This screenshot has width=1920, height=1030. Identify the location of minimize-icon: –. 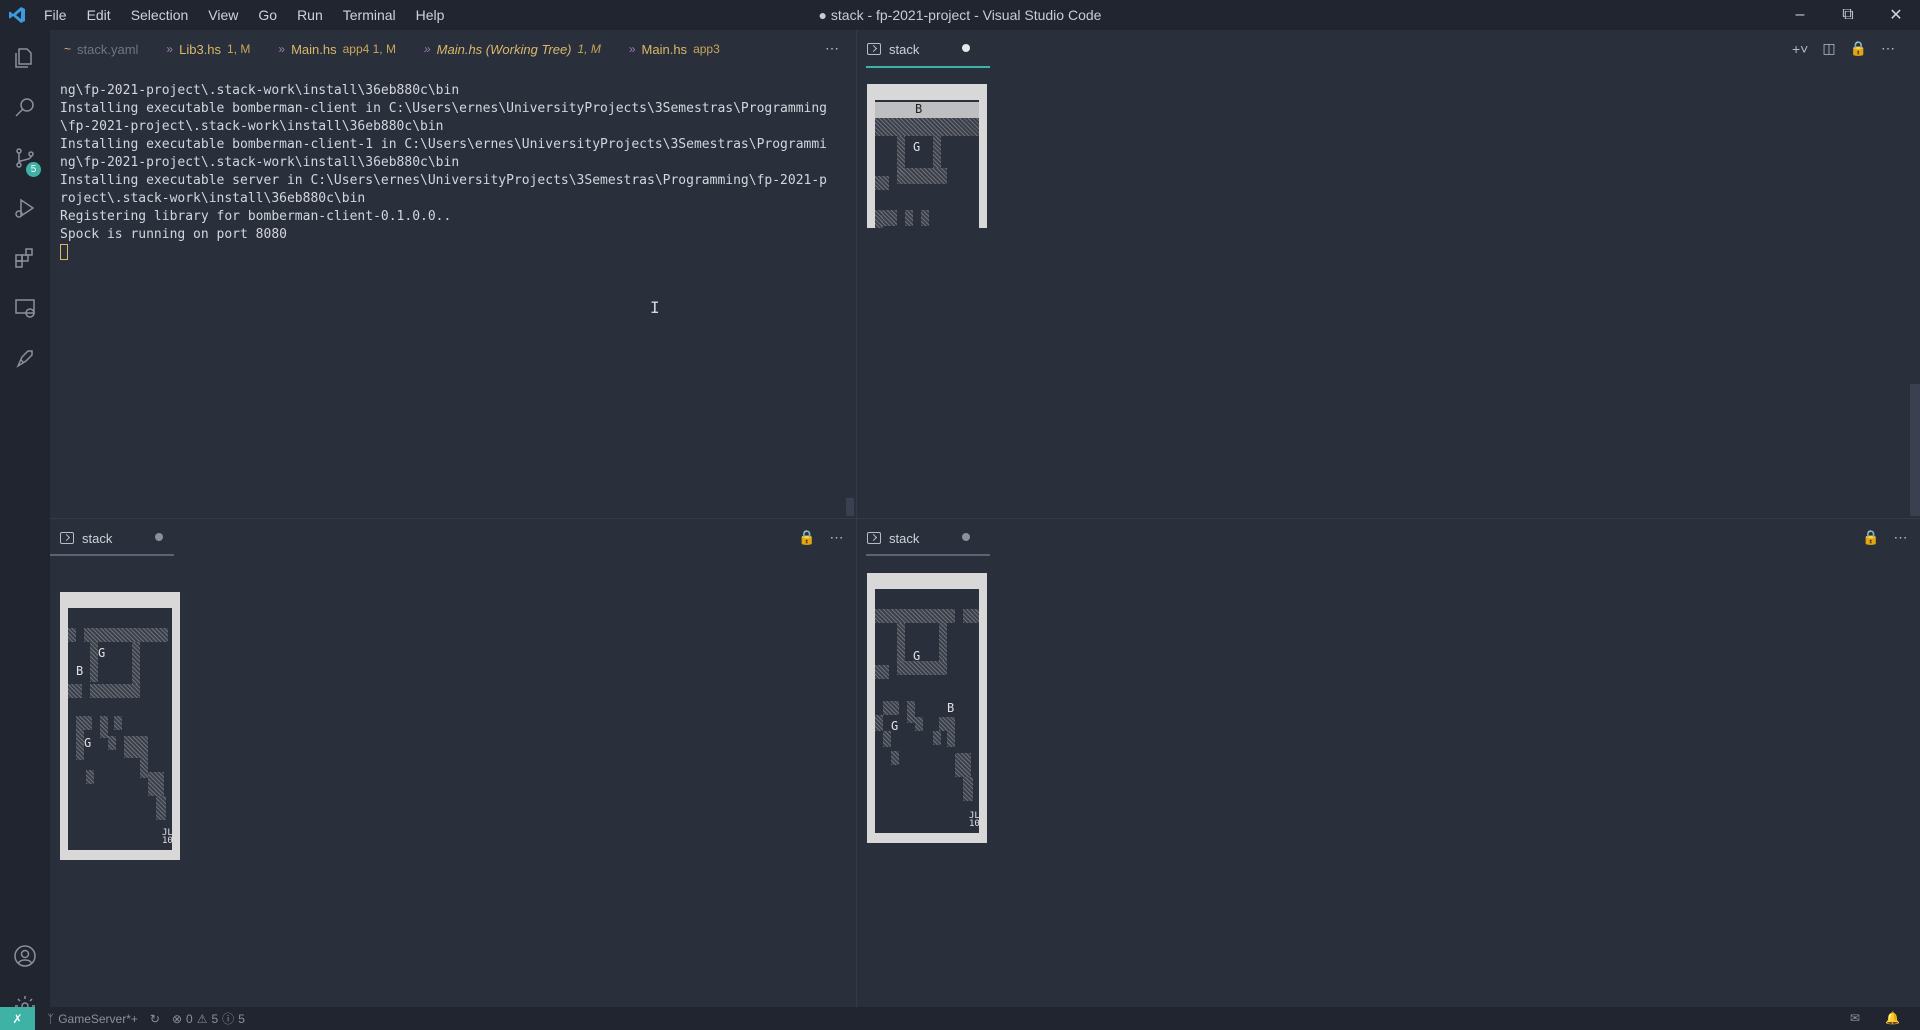
(1800, 15).